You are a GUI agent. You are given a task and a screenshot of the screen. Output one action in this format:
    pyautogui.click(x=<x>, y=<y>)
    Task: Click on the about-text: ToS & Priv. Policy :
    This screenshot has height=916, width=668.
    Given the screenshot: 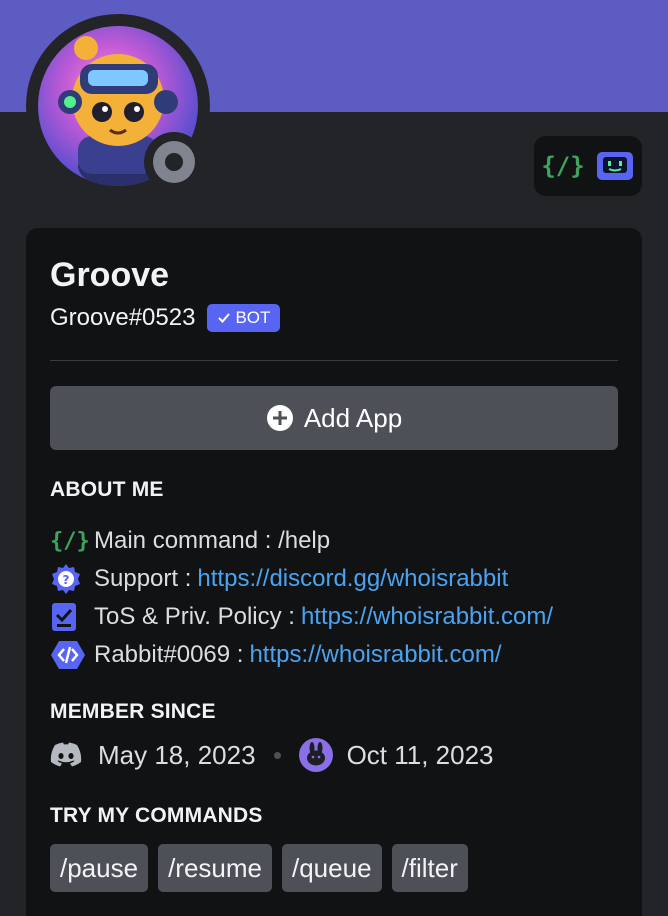 What is the action you would take?
    pyautogui.click(x=194, y=616)
    